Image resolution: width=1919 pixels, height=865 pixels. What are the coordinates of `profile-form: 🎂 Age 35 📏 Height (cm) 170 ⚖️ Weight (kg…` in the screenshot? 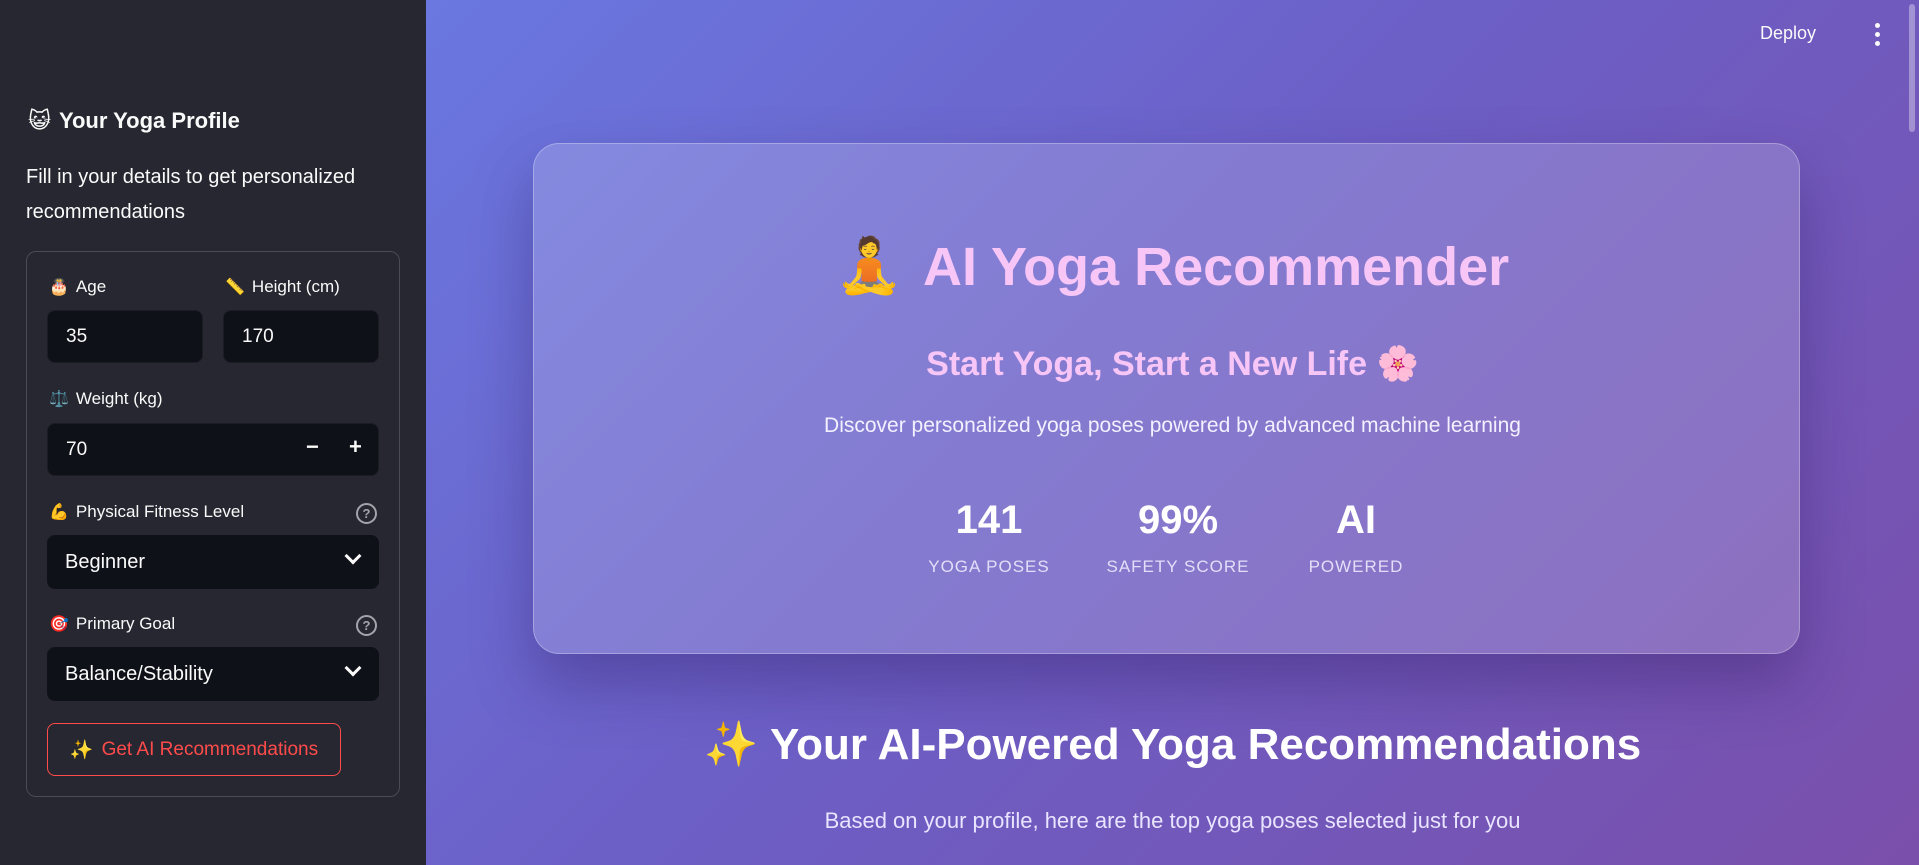 It's located at (213, 524).